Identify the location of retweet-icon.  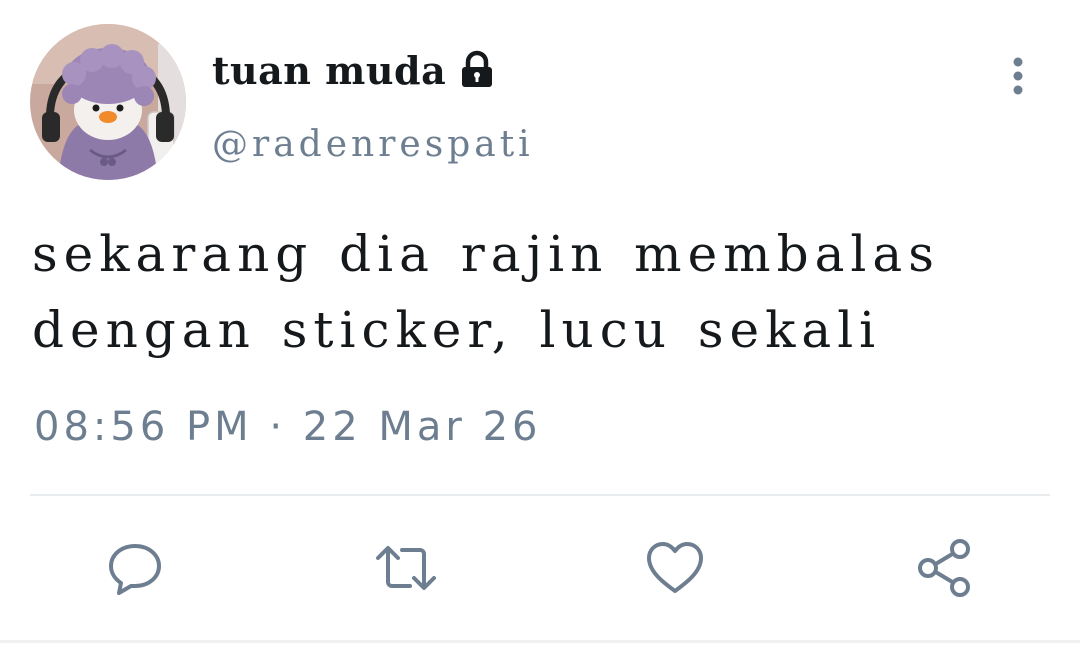
(406, 568).